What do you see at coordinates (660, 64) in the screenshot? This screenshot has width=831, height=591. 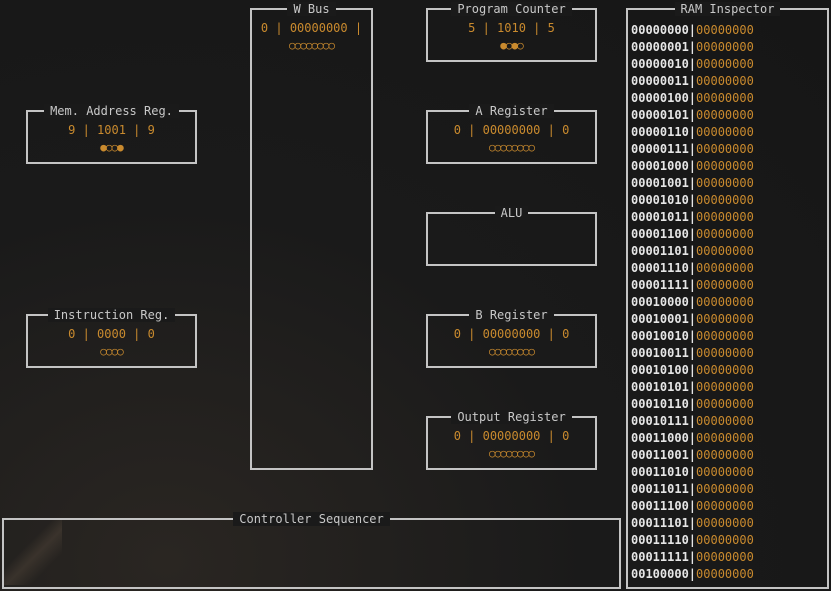 I see `ram-address: 00000010` at bounding box center [660, 64].